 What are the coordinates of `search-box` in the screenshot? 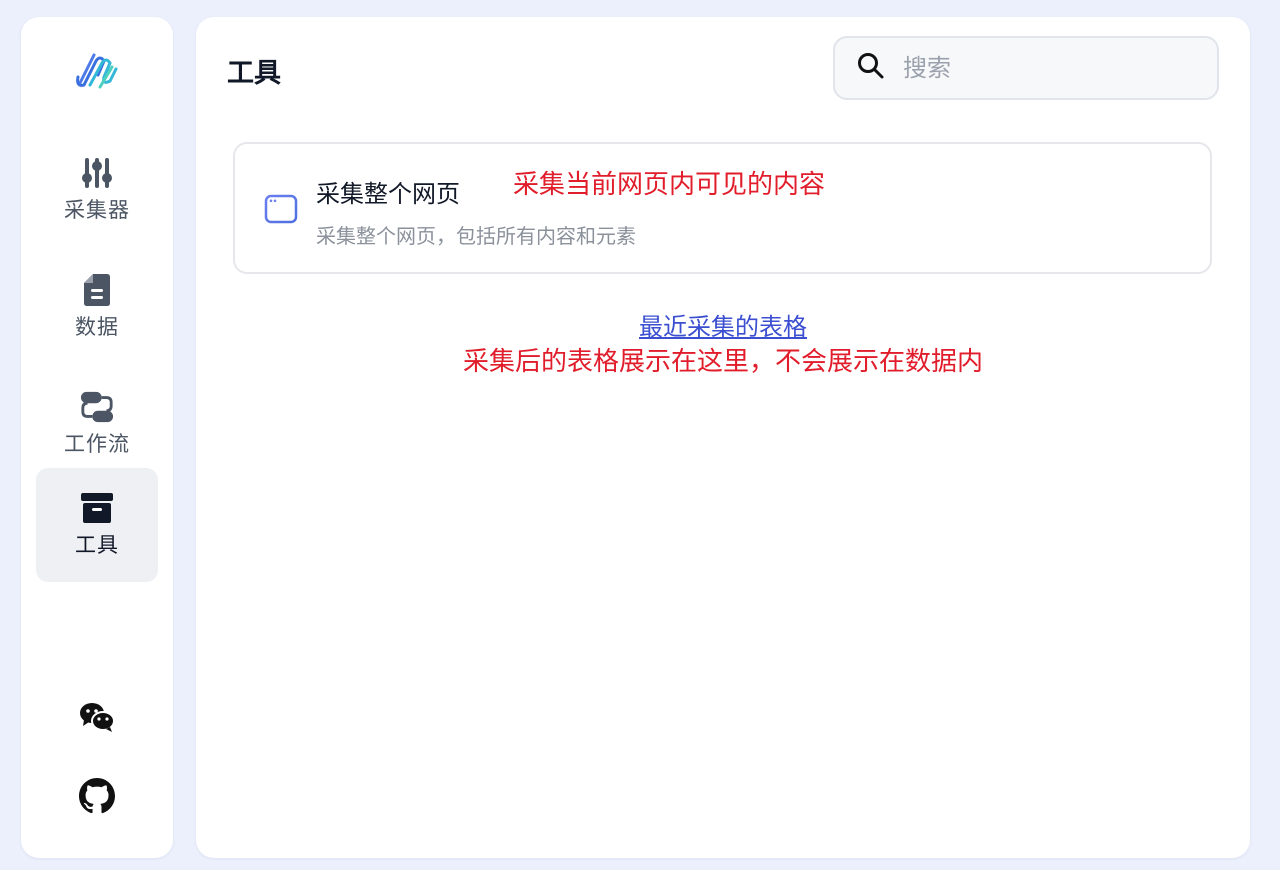 It's located at (1026, 68).